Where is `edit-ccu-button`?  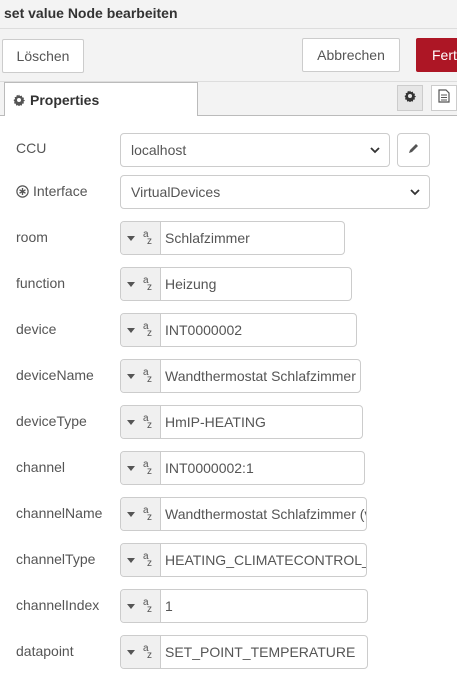
edit-ccu-button is located at coordinates (413, 150).